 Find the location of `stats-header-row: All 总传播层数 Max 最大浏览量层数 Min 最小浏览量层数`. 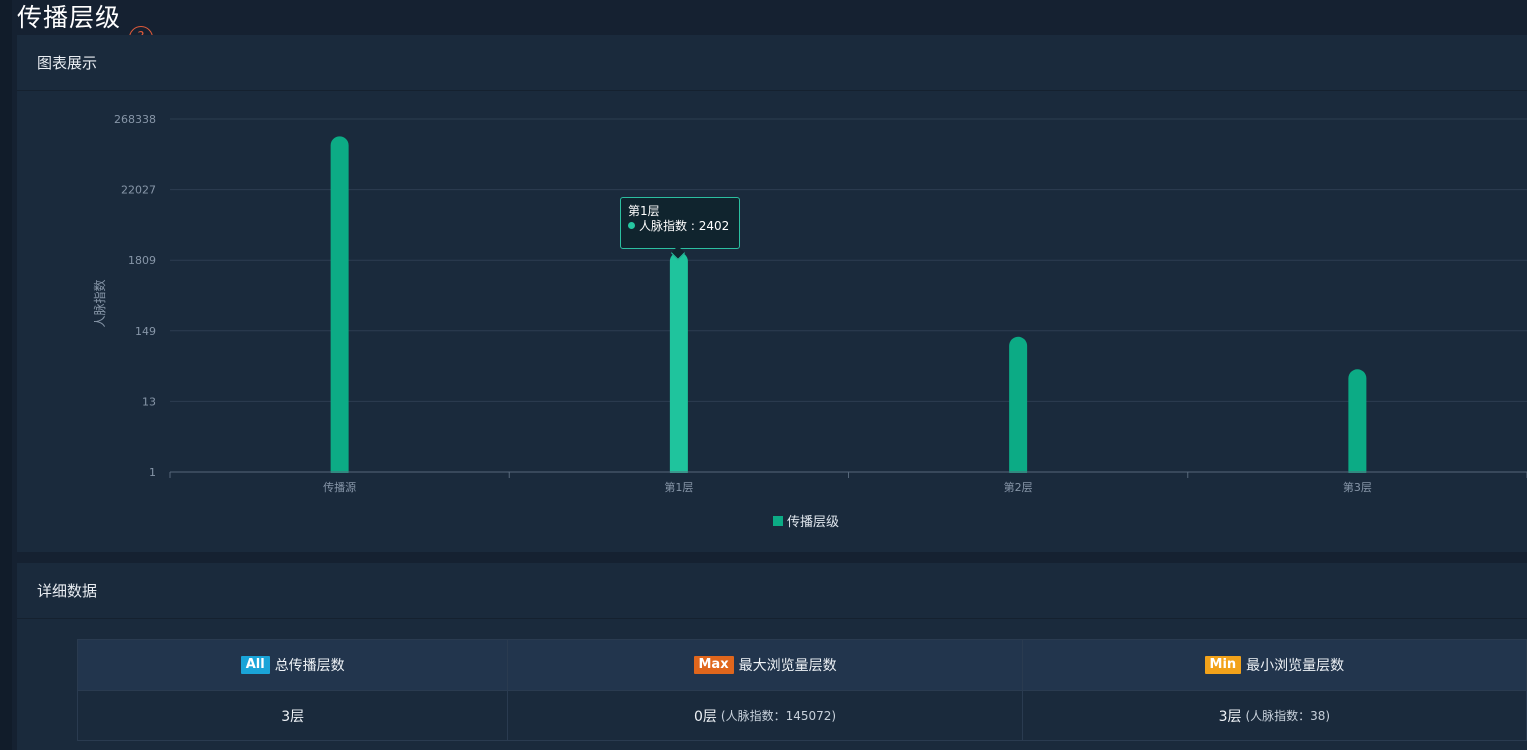

stats-header-row: All 总传播层数 Max 最大浏览量层数 Min 最小浏览量层数 is located at coordinates (802, 665).